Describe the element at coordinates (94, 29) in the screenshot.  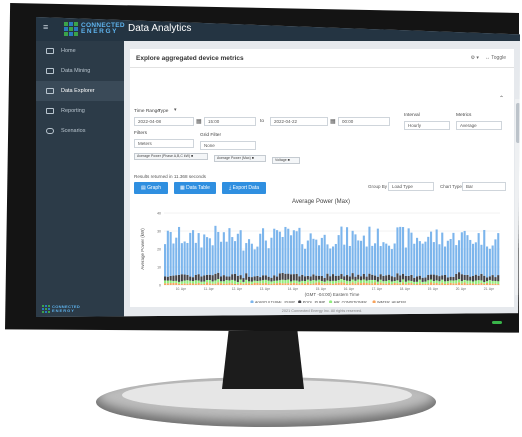
I see `brand-logo: CONNECTED ENERGY` at that location.